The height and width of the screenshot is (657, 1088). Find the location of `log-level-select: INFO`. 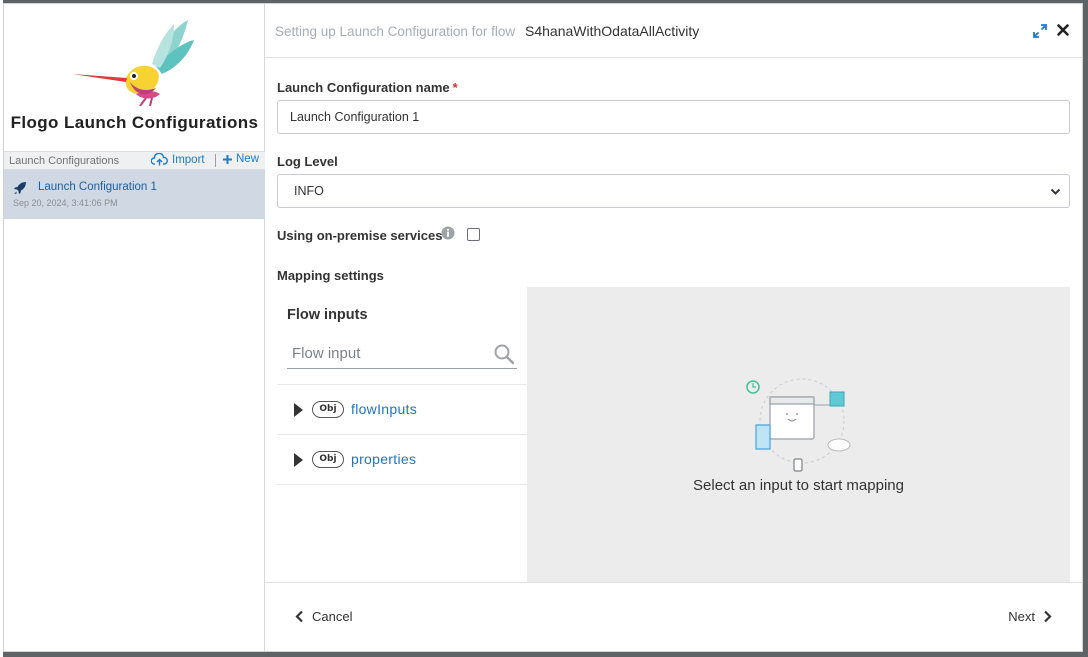

log-level-select: INFO is located at coordinates (673, 191).